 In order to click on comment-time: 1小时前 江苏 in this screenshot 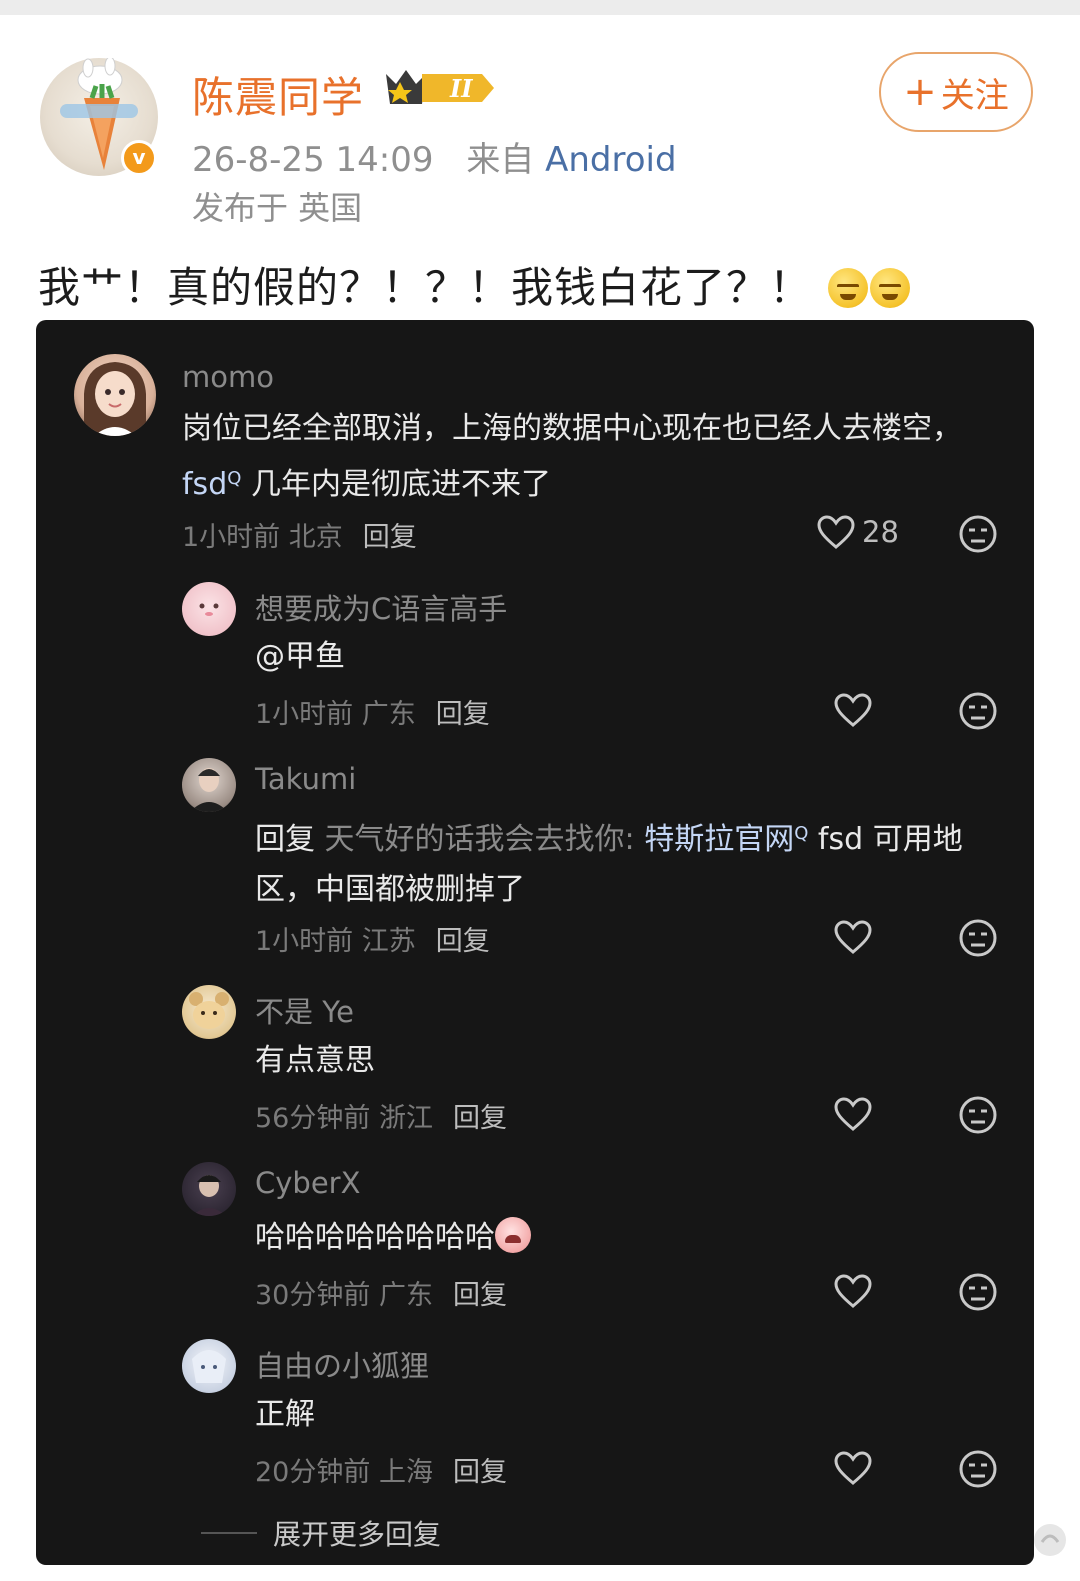, I will do `click(335, 941)`.